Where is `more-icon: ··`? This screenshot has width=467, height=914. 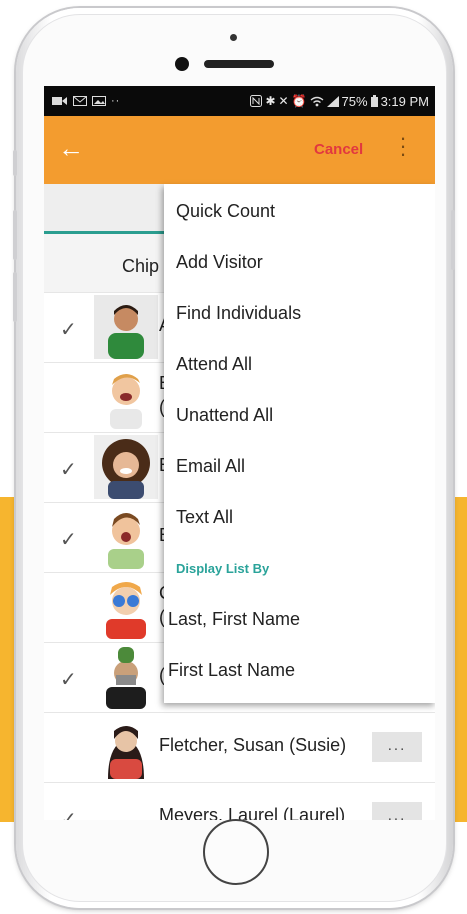 more-icon: ·· is located at coordinates (116, 101).